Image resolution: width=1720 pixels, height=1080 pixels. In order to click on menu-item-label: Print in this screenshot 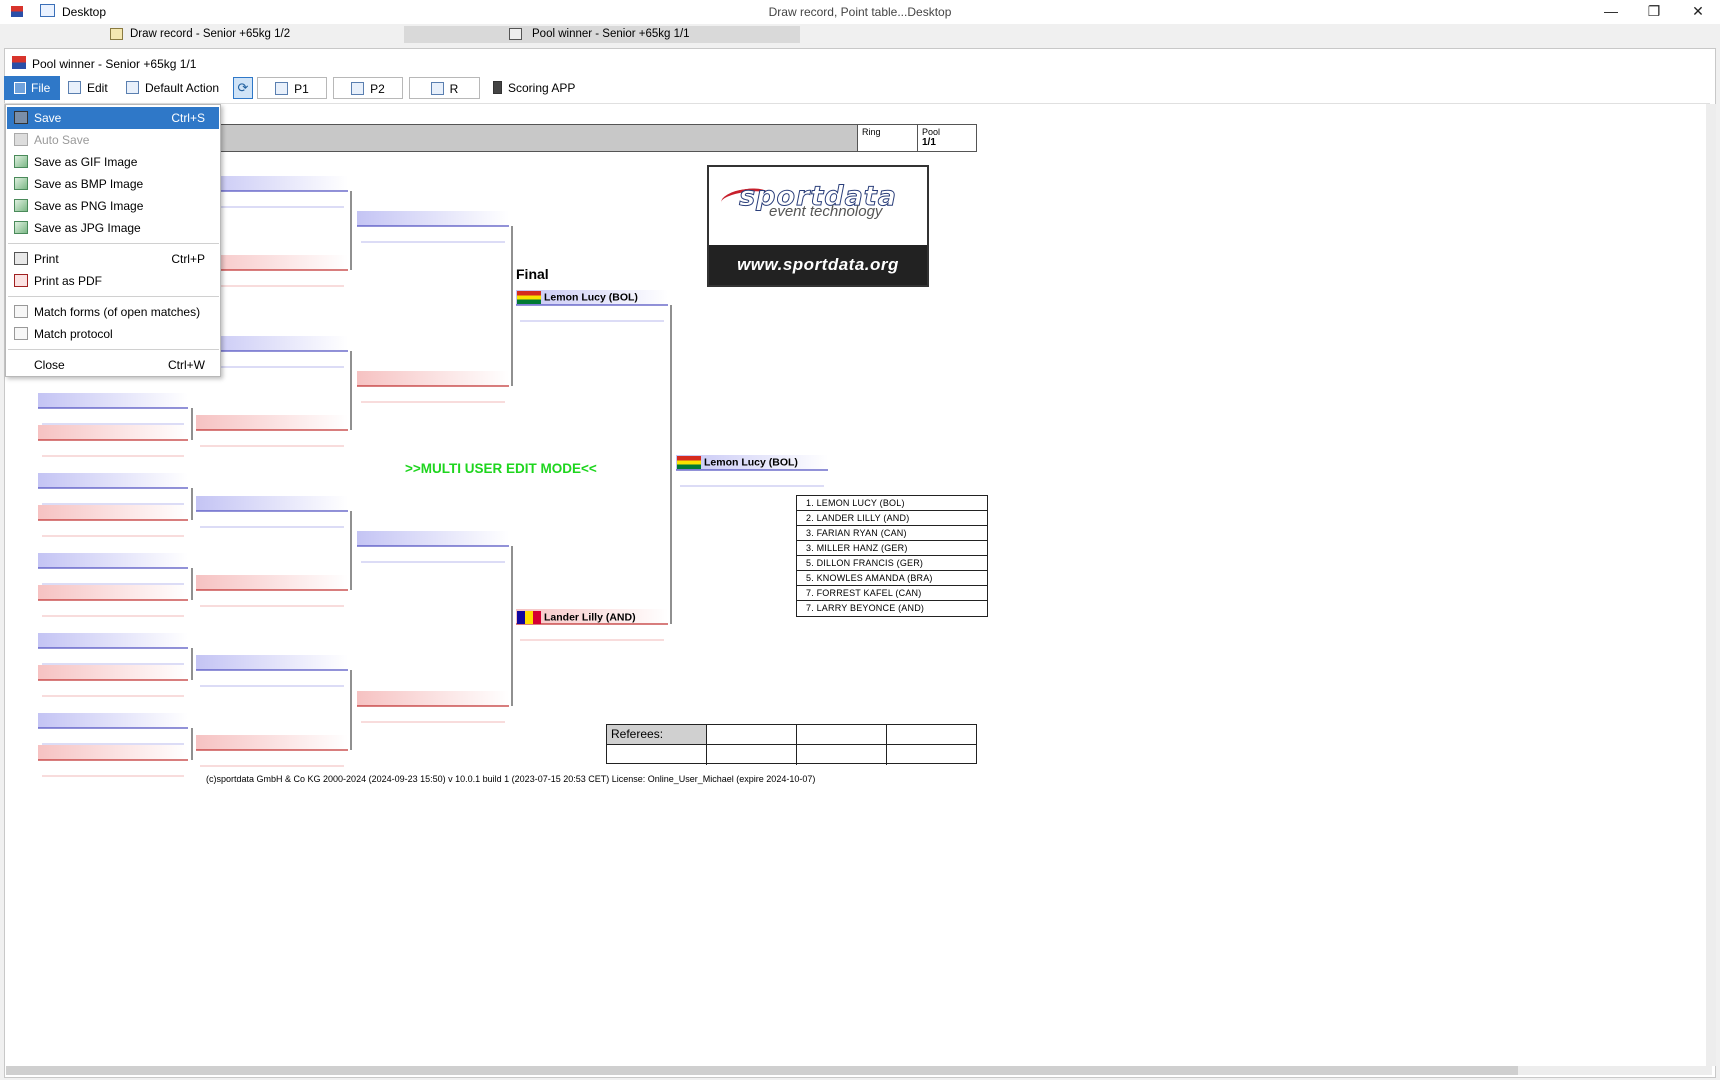, I will do `click(46, 259)`.